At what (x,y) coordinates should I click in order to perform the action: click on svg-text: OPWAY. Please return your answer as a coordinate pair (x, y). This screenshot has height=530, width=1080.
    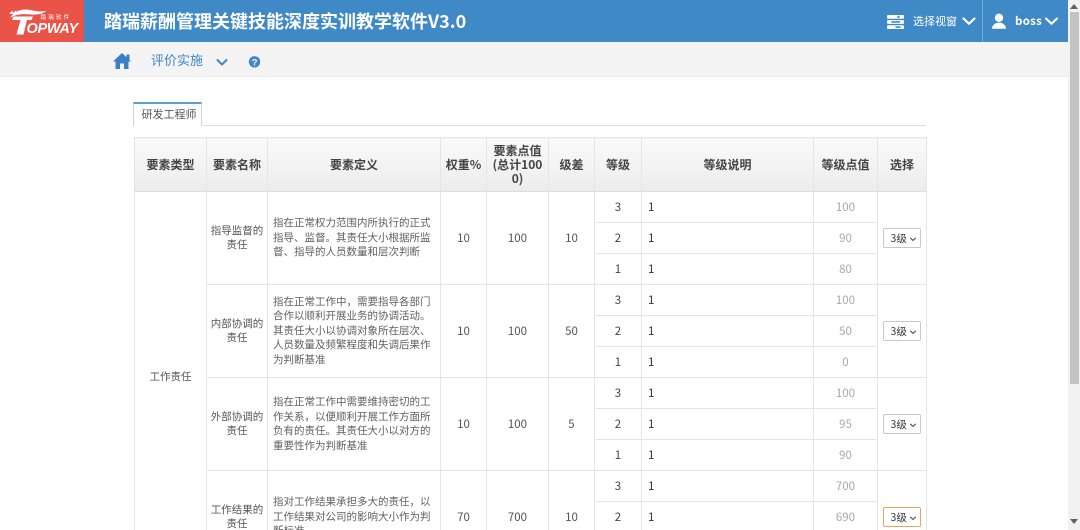
    Looking at the image, I should click on (53, 29).